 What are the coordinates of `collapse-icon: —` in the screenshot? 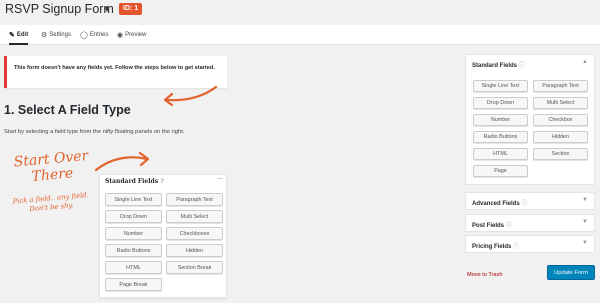 It's located at (220, 179).